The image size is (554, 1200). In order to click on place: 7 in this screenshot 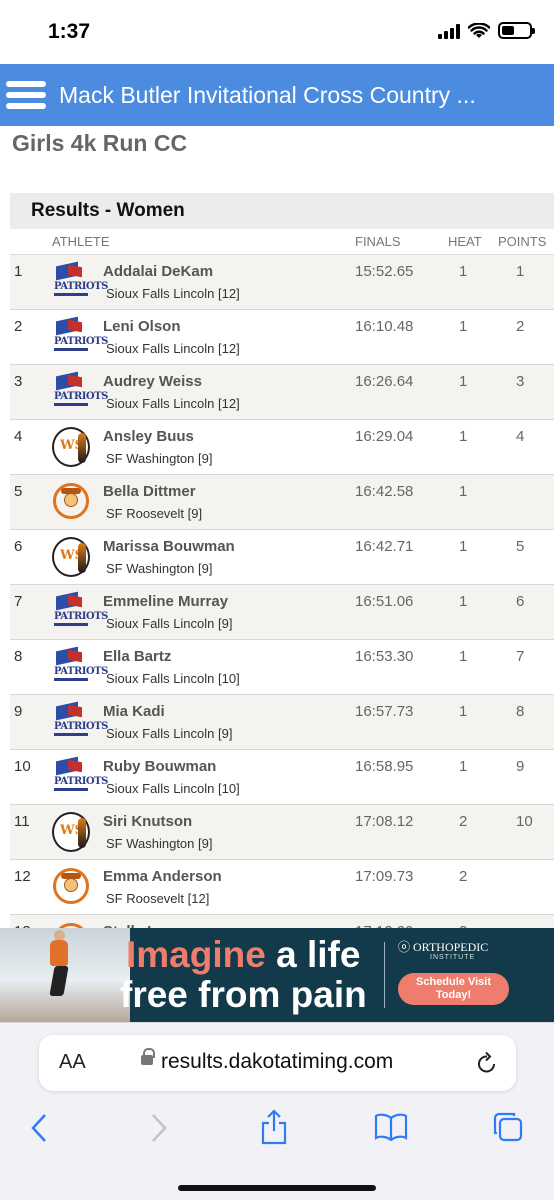, I will do `click(18, 601)`.